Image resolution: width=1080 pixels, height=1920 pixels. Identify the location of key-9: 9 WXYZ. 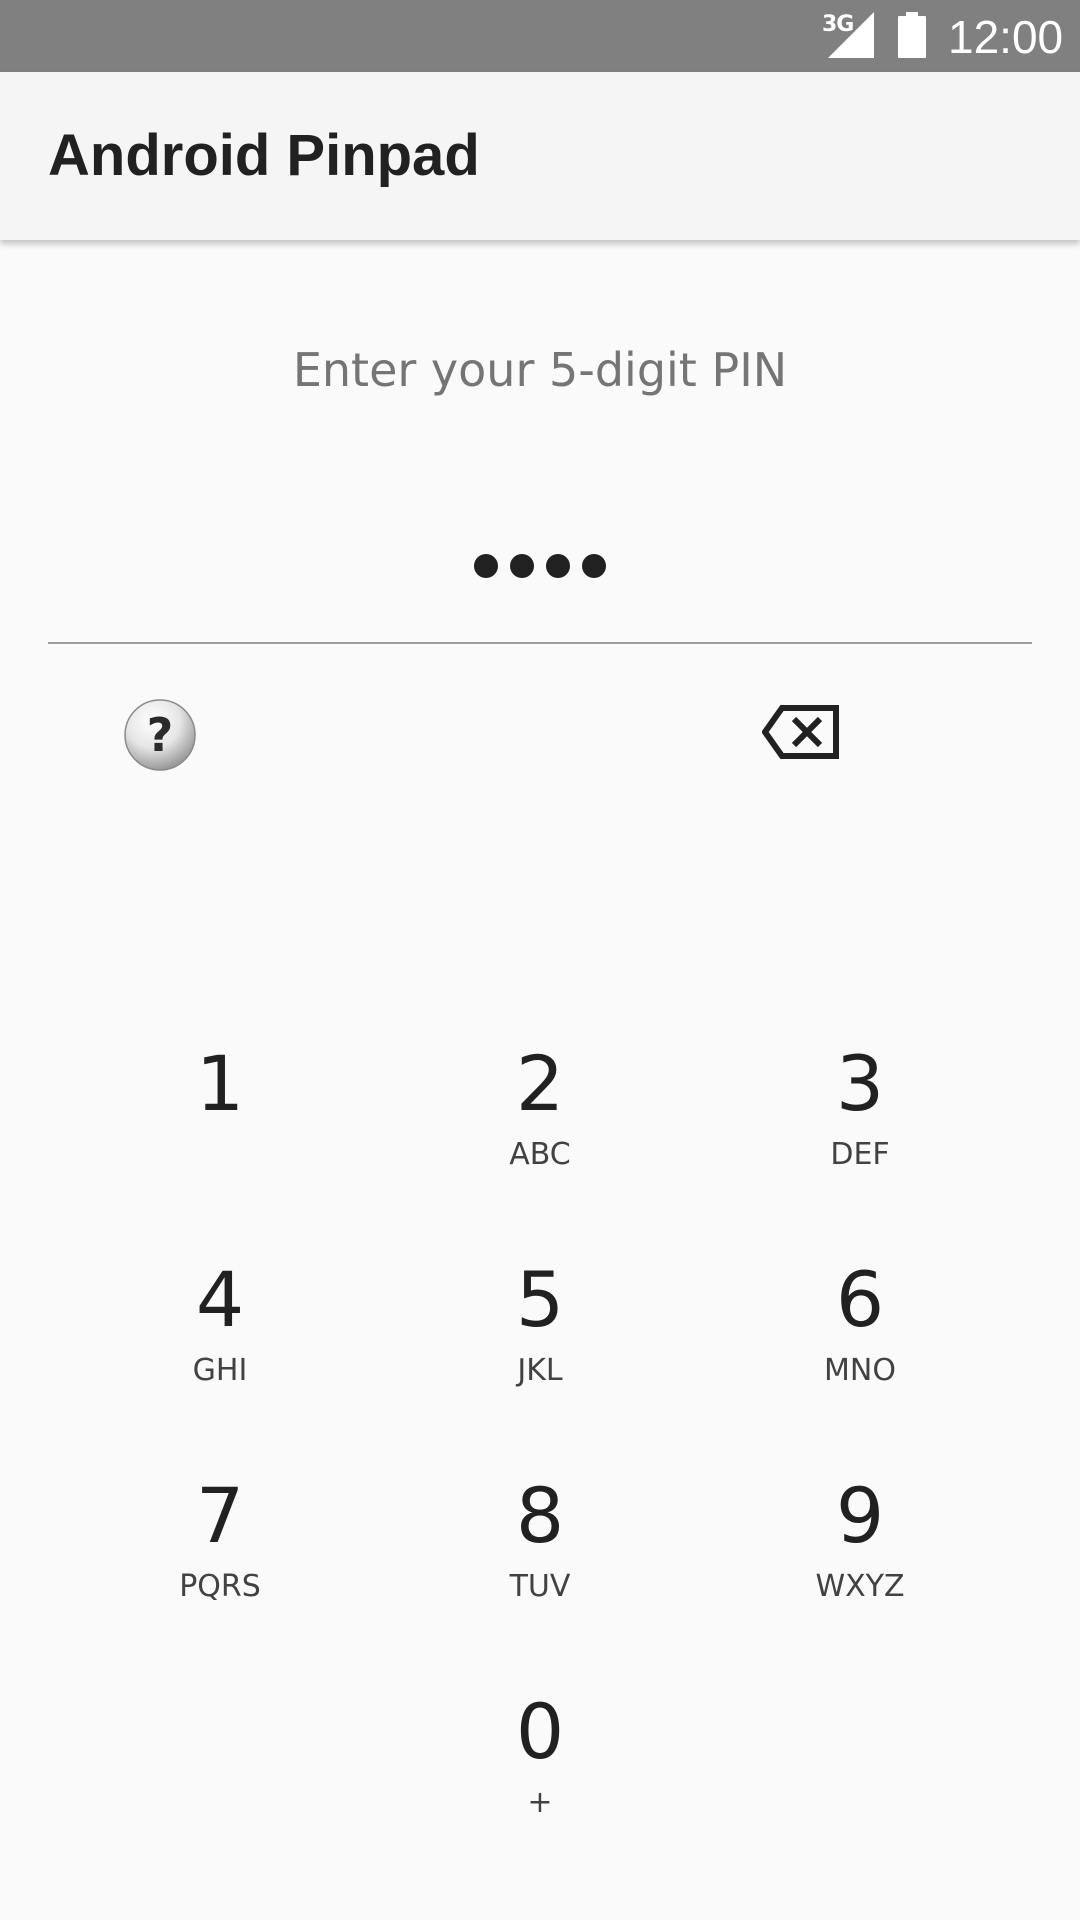
(860, 1540).